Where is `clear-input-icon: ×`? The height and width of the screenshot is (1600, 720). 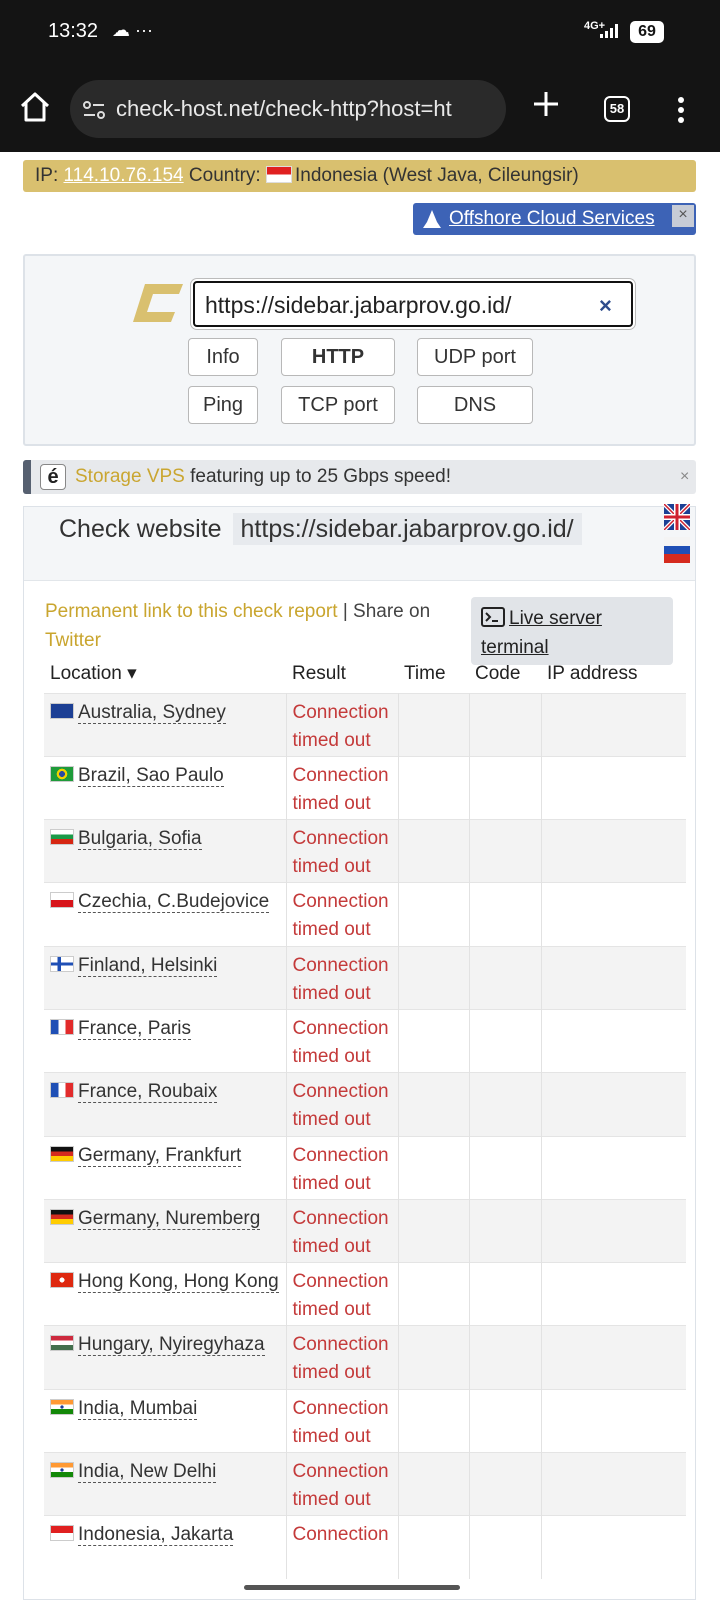 clear-input-icon: × is located at coordinates (605, 306).